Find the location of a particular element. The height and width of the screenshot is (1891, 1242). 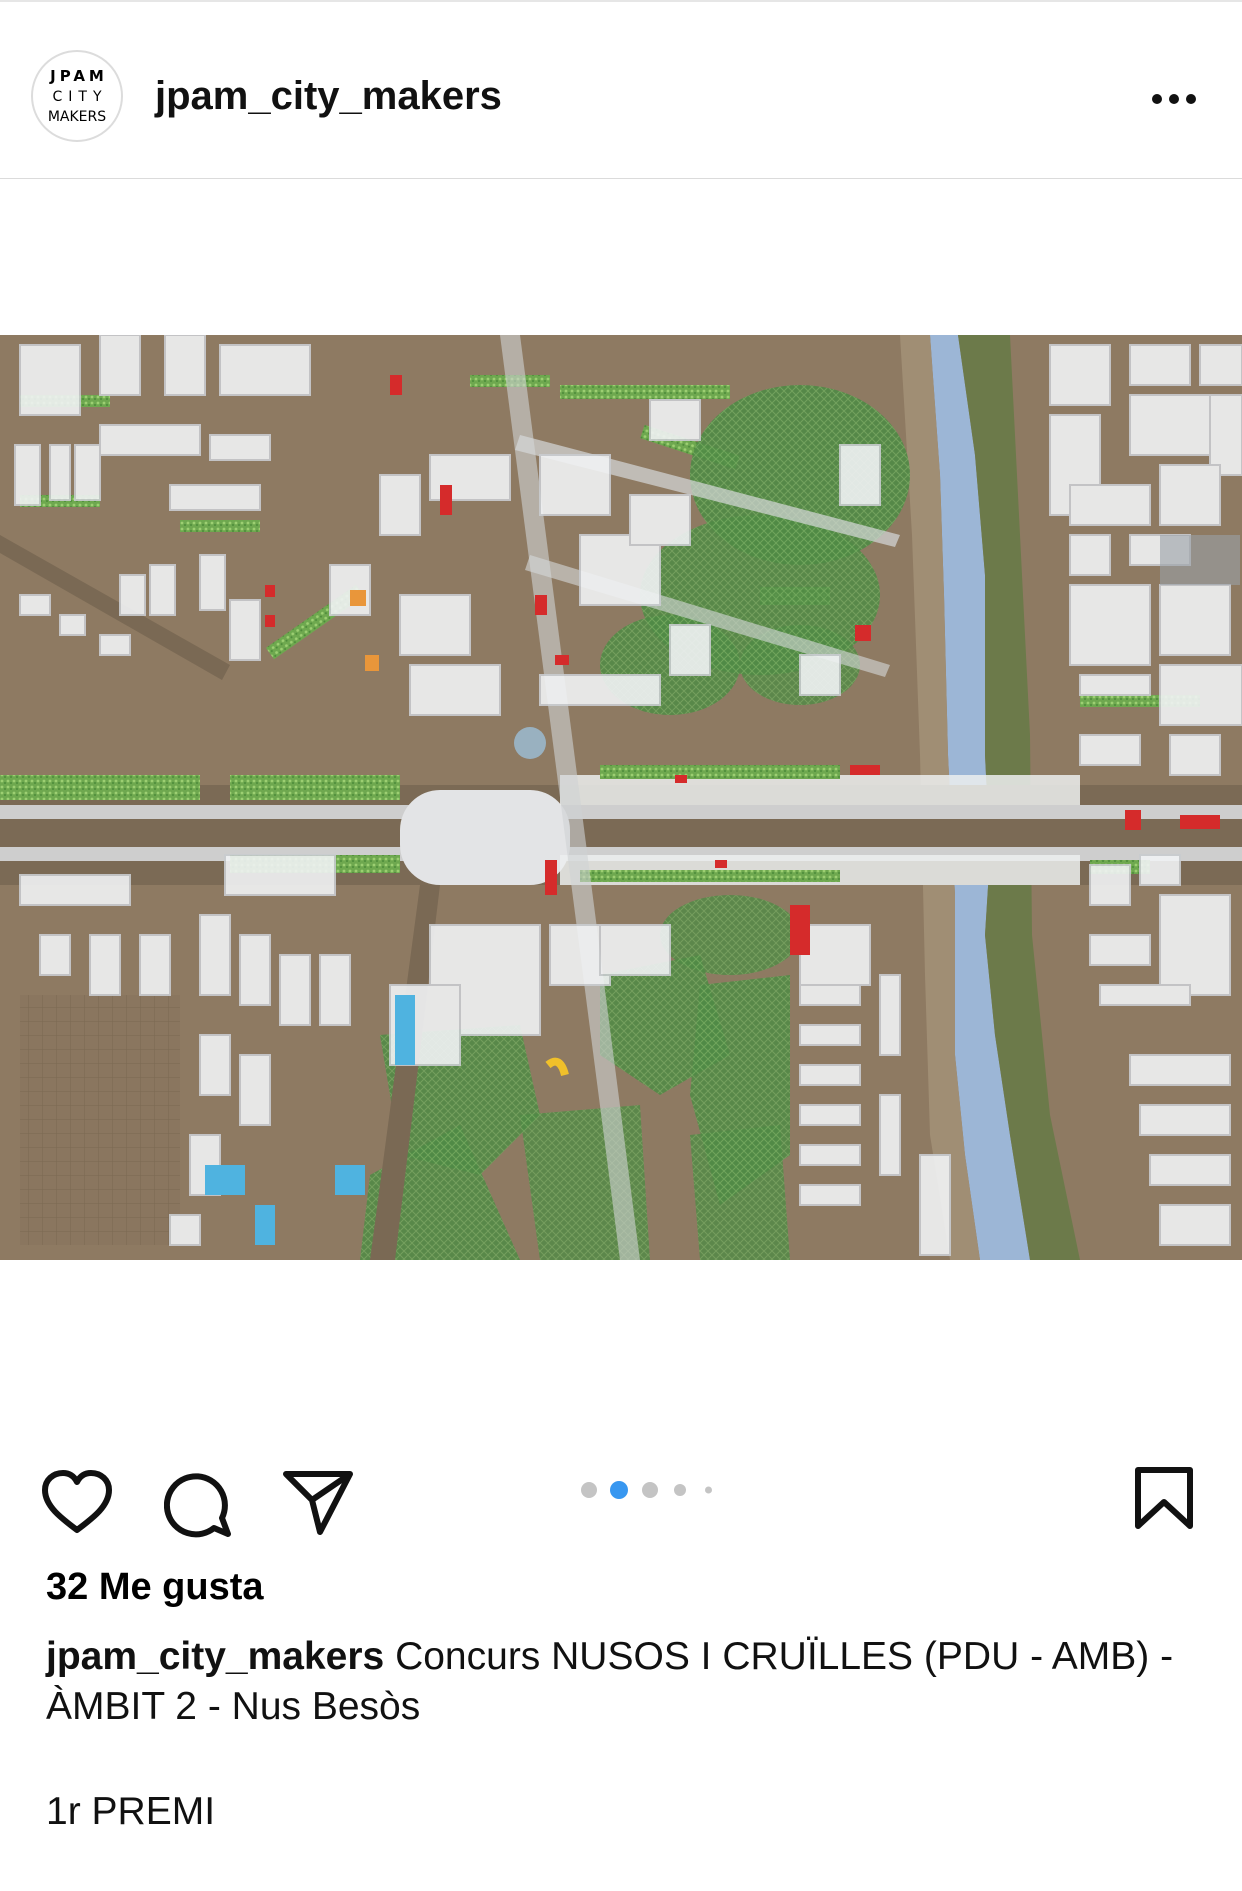

avatar: JPAM CITY MAKERS is located at coordinates (77, 96).